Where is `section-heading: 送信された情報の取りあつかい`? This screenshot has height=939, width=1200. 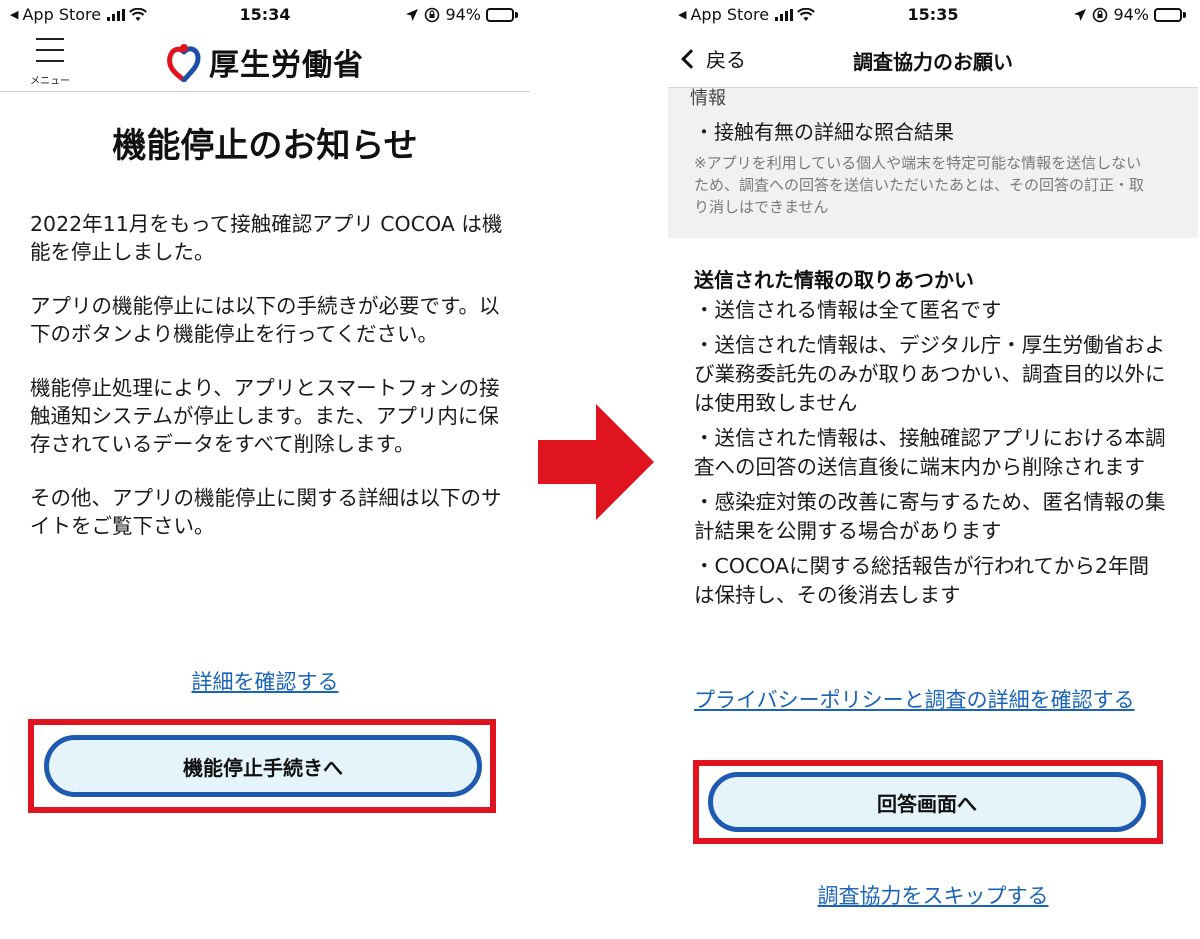 section-heading: 送信された情報の取りあつかい is located at coordinates (834, 280).